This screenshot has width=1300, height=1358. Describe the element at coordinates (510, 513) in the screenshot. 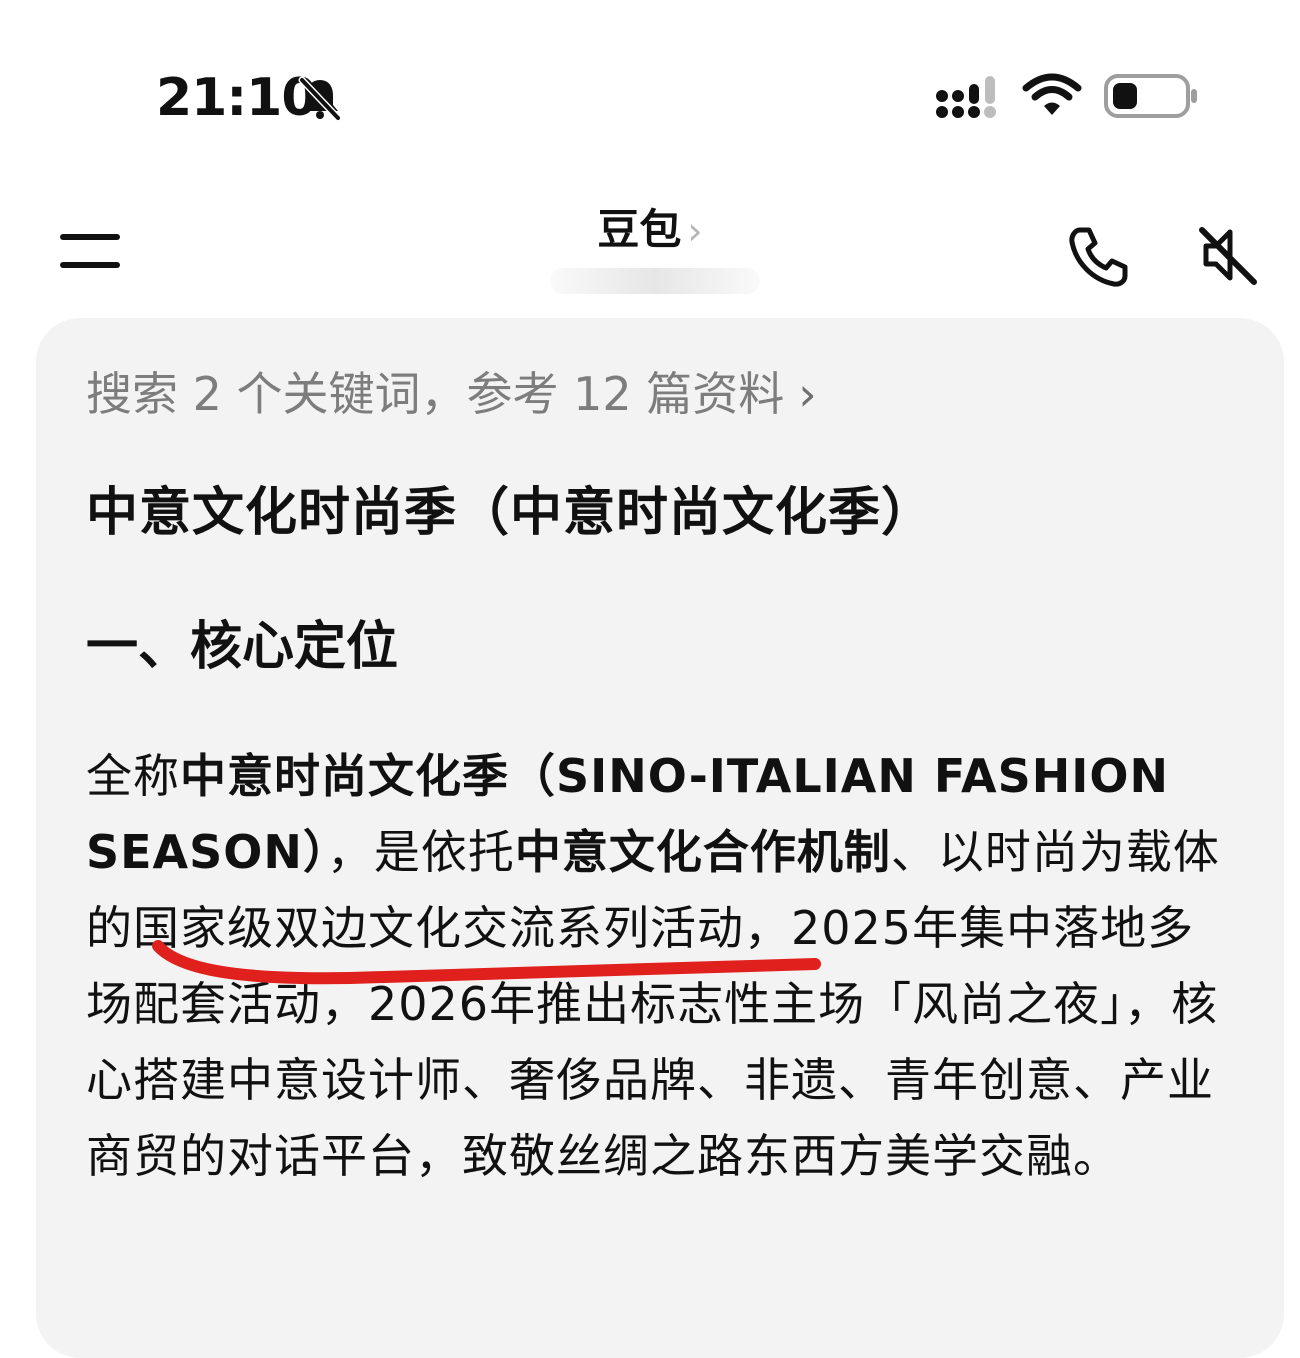

I see `answer-heading: 中意文化时尚季（中意时尚文化季）` at that location.